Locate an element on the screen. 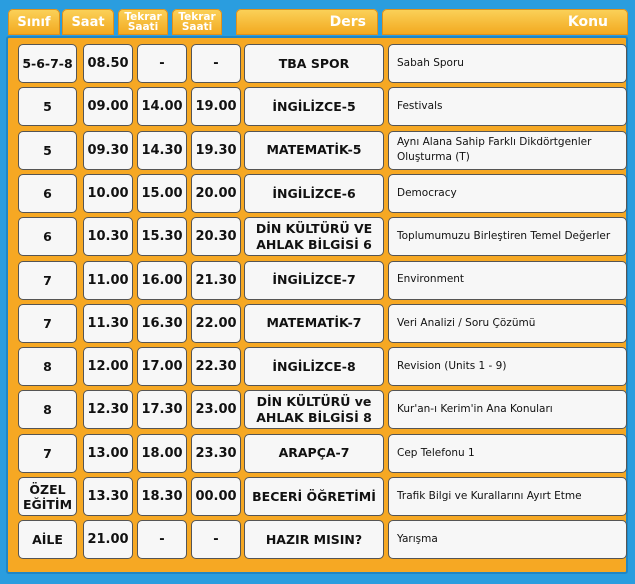 This screenshot has width=635, height=584. time-cell: 21.00 is located at coordinates (108, 540).